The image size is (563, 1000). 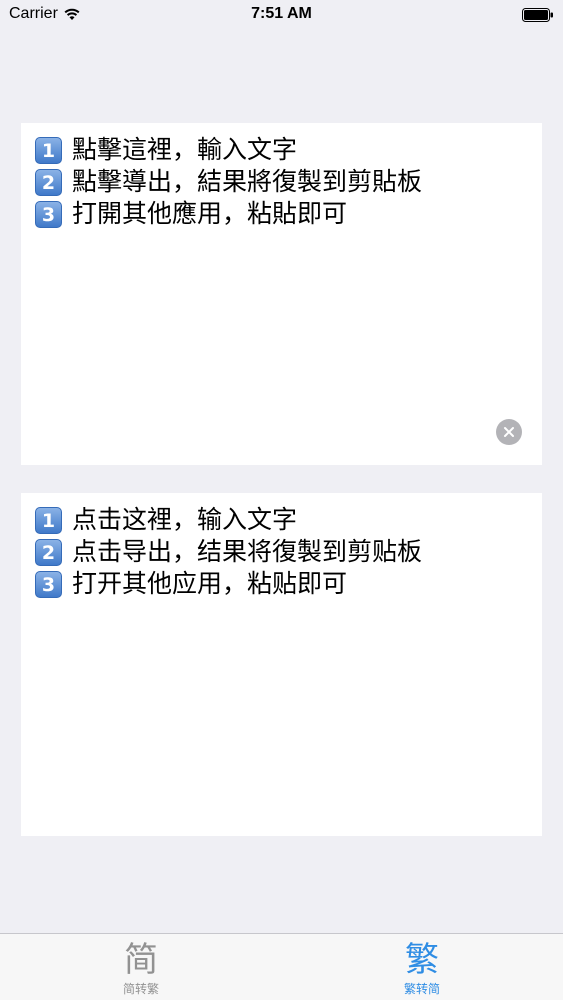 I want to click on output-line: 3 打开其他应用，粘贴即可, so click(x=281, y=584).